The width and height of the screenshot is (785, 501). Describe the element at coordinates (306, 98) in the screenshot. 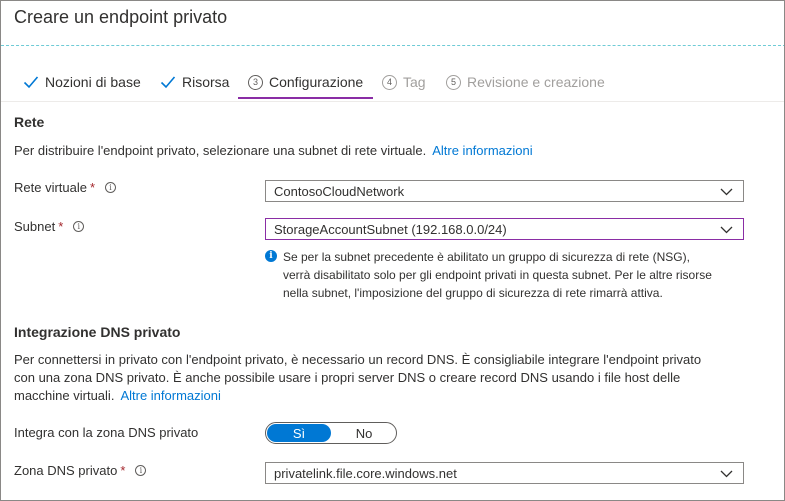

I see `active-tab-indicator` at that location.